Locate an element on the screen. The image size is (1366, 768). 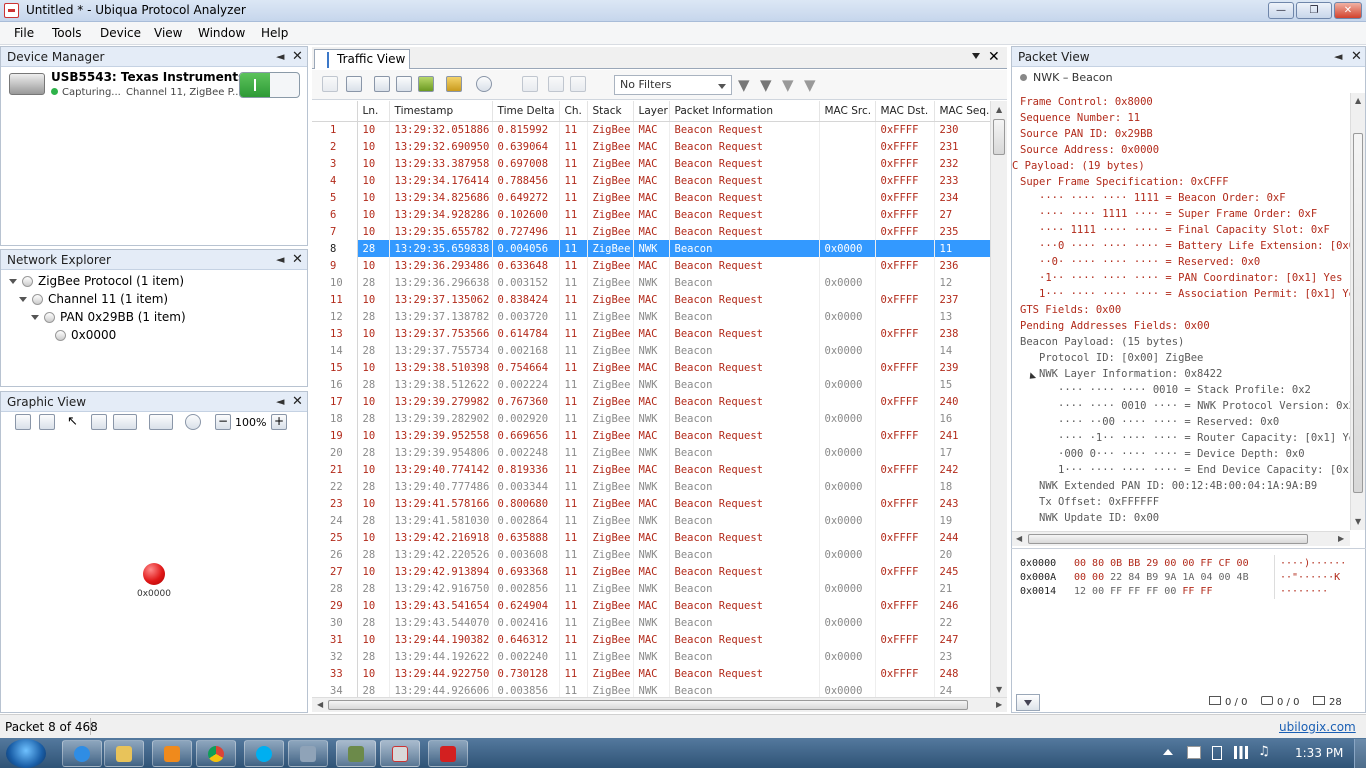
minimize-button: — is located at coordinates (1281, 10).